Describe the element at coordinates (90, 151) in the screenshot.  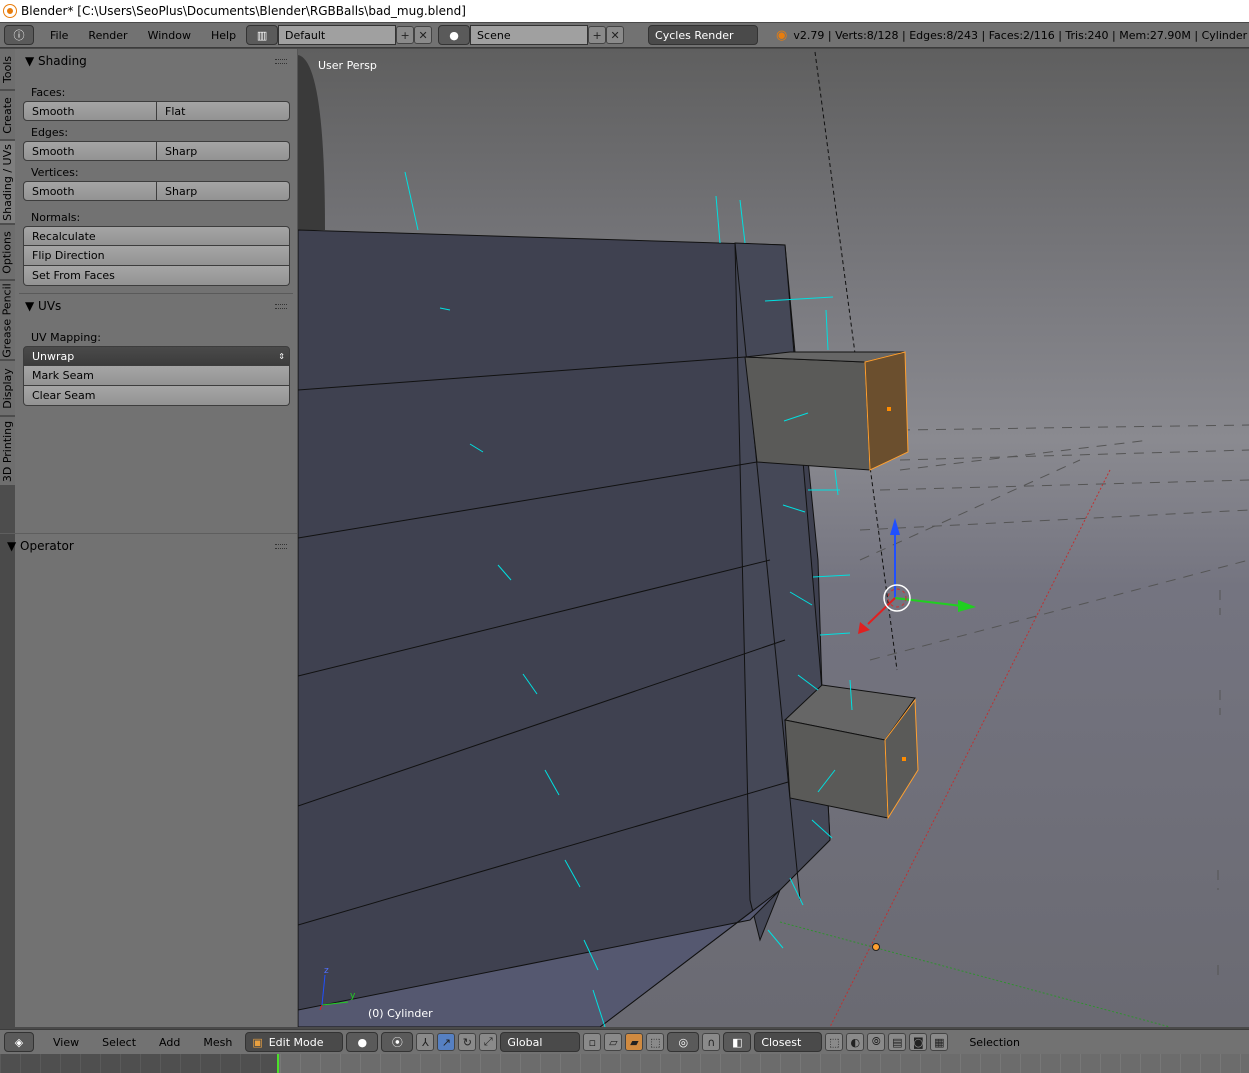
I see `edges-smooth-button: Smooth` at that location.